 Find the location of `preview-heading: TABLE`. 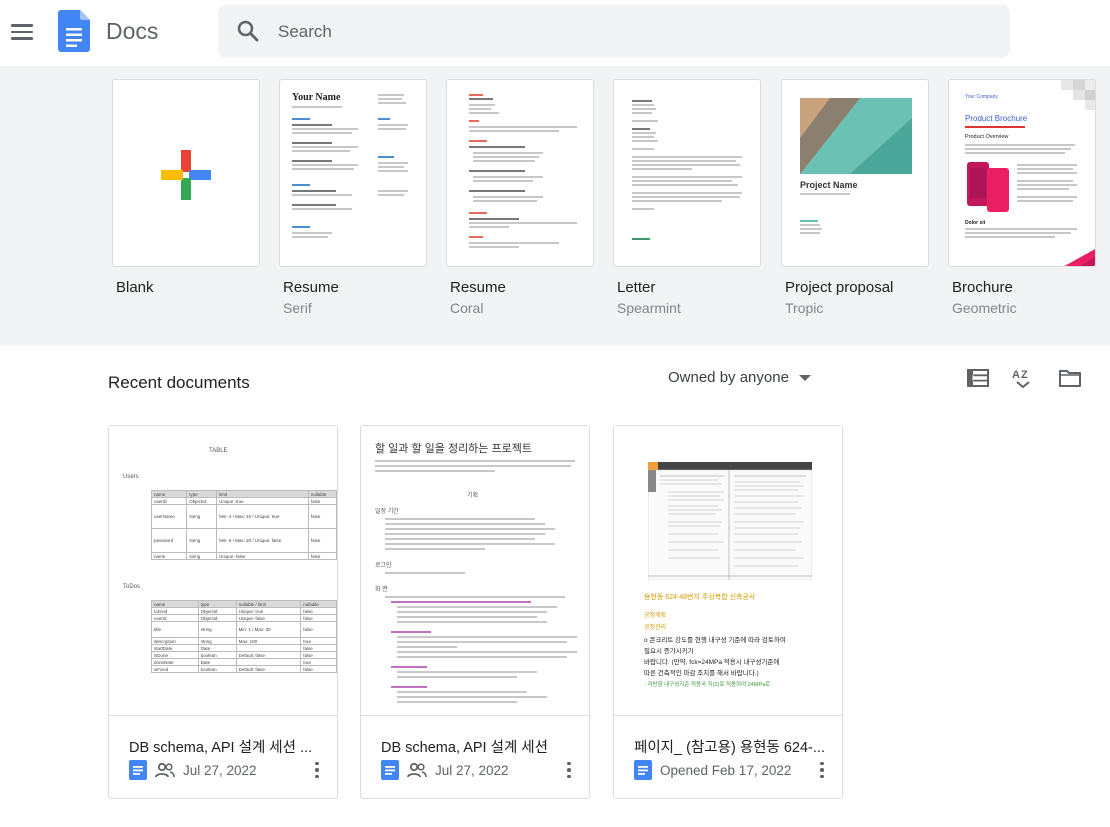

preview-heading: TABLE is located at coordinates (218, 451).